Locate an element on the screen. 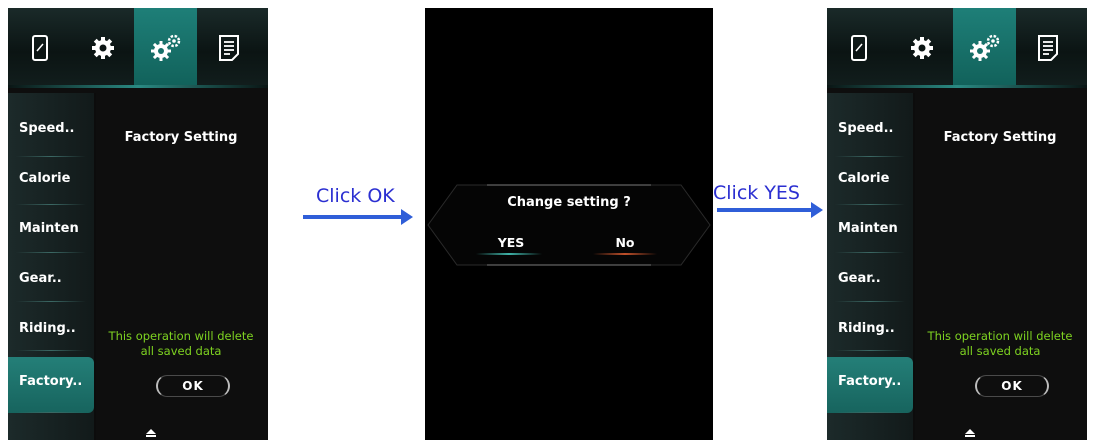 The image size is (1105, 440). step-label-click-yes: Click YES is located at coordinates (756, 193).